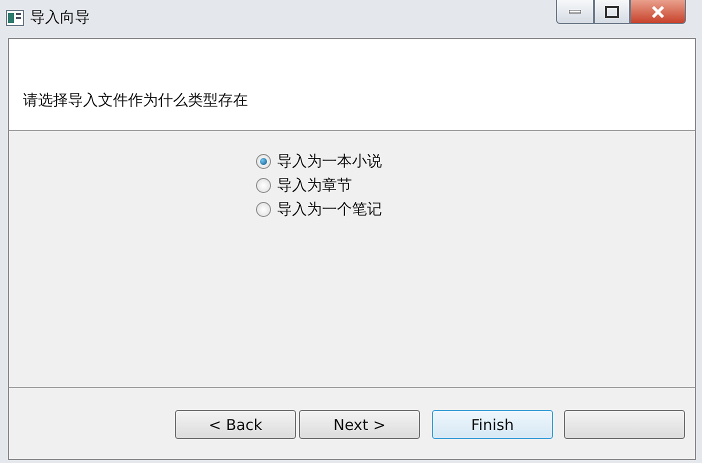  I want to click on maximize-button, so click(612, 12).